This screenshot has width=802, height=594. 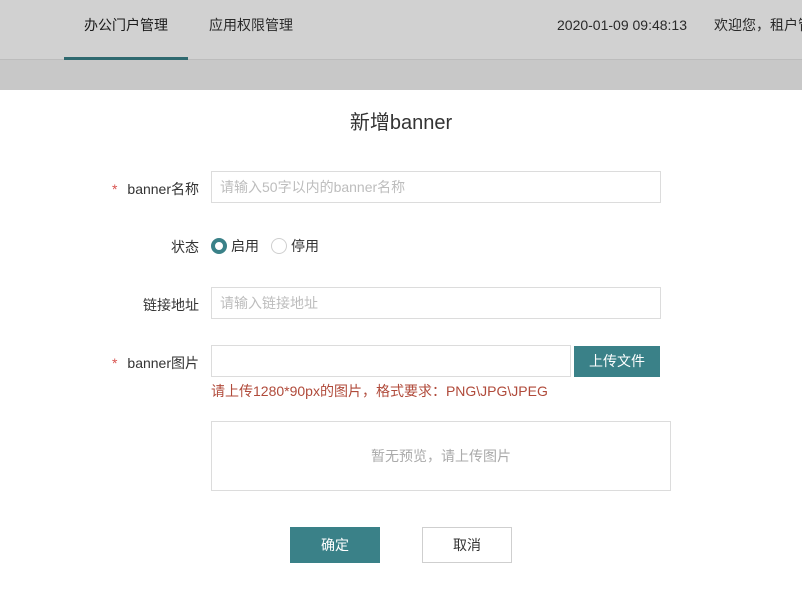 What do you see at coordinates (279, 246) in the screenshot?
I see `radio-unchecked-icon` at bounding box center [279, 246].